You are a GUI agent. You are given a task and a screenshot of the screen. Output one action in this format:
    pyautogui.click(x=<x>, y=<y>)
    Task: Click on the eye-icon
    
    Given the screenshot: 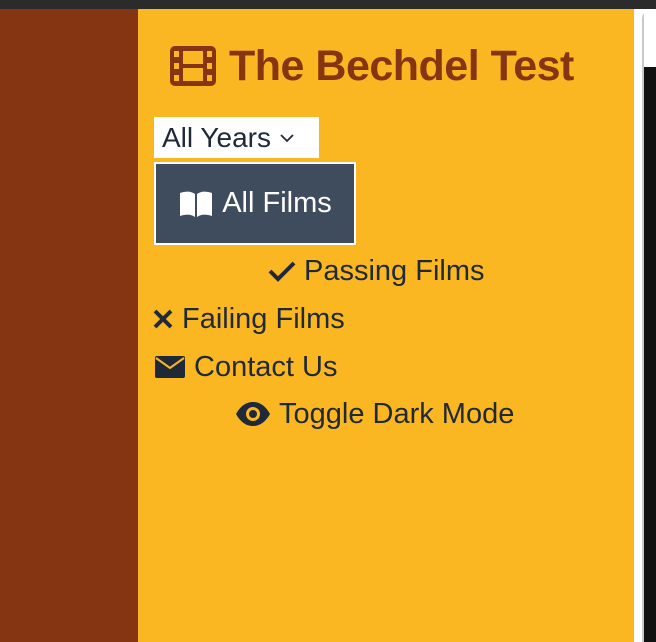 What is the action you would take?
    pyautogui.click(x=253, y=414)
    